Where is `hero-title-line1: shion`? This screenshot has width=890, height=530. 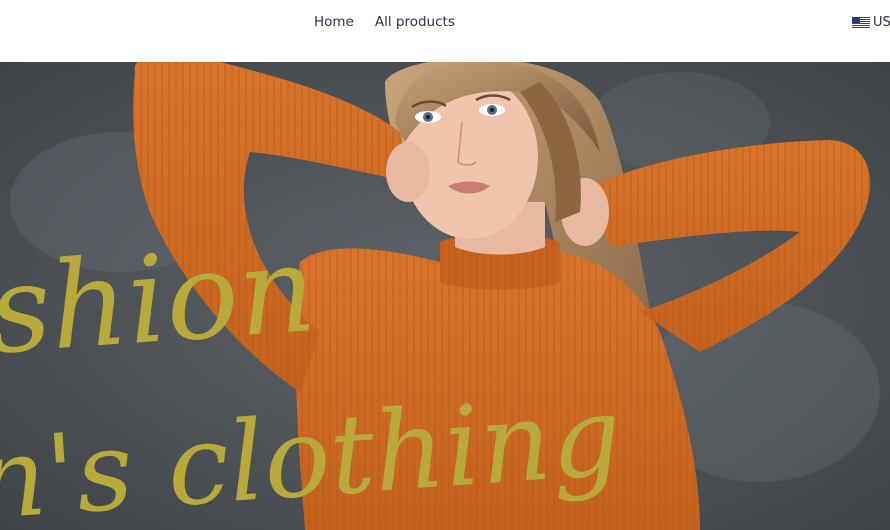 hero-title-line1: shion is located at coordinates (160, 300).